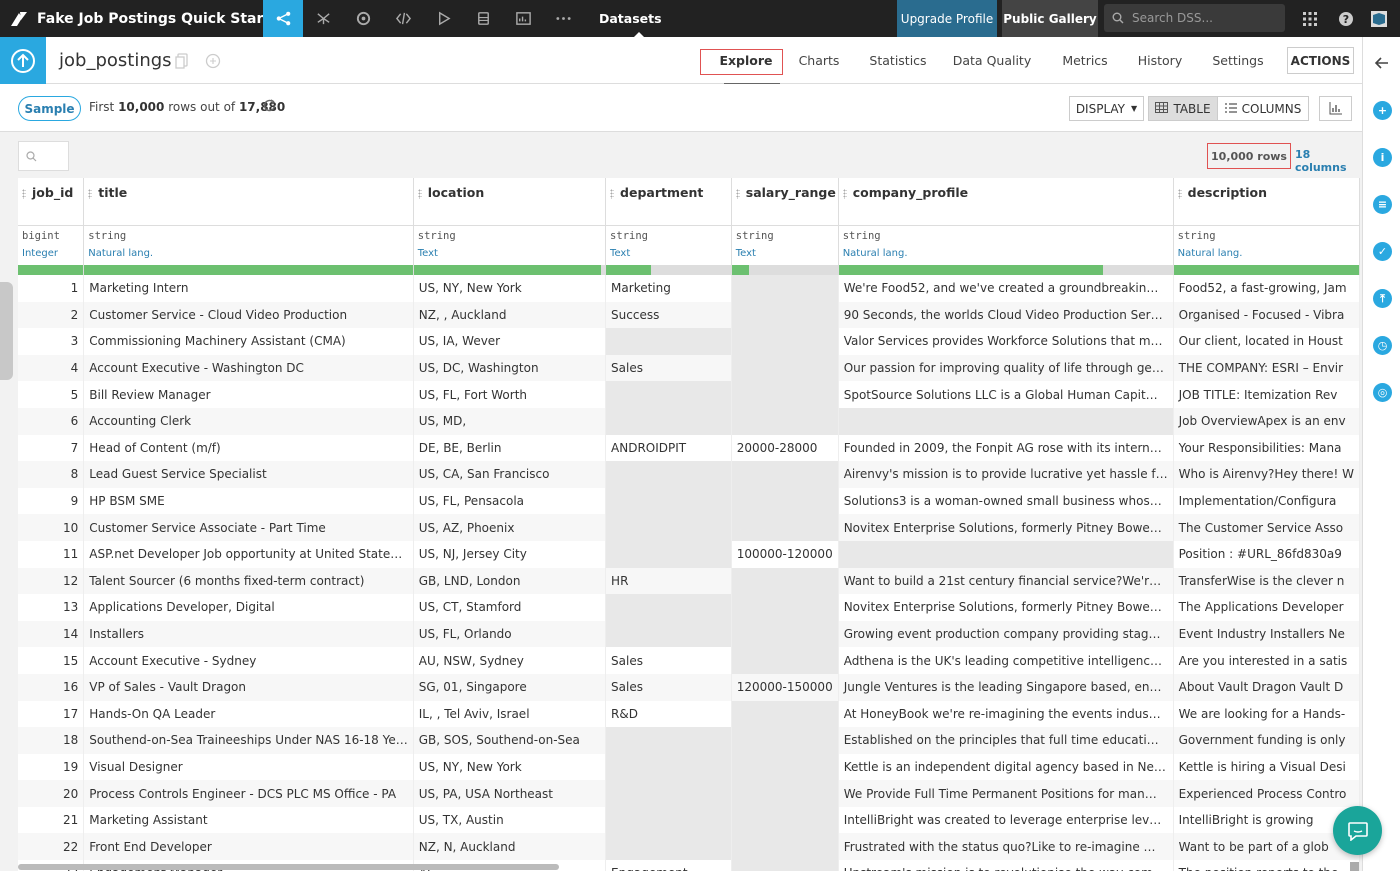  I want to click on cell-description: Kettle is hiring a Visual Desi, so click(1266, 767).